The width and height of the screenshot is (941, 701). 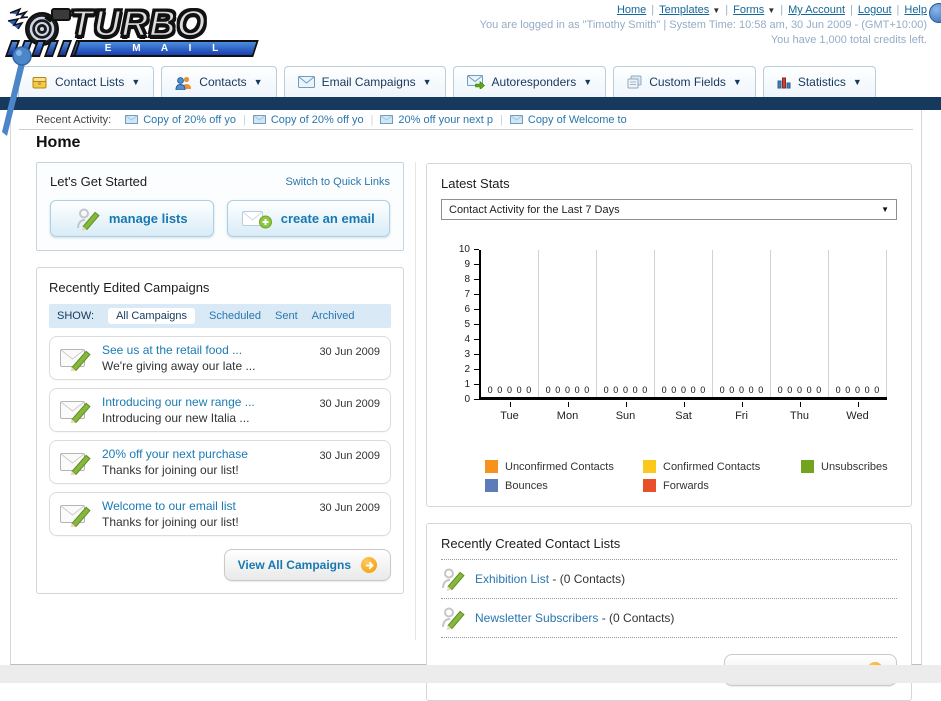 What do you see at coordinates (475, 183) in the screenshot?
I see `latest-stats-title: Latest Stats` at bounding box center [475, 183].